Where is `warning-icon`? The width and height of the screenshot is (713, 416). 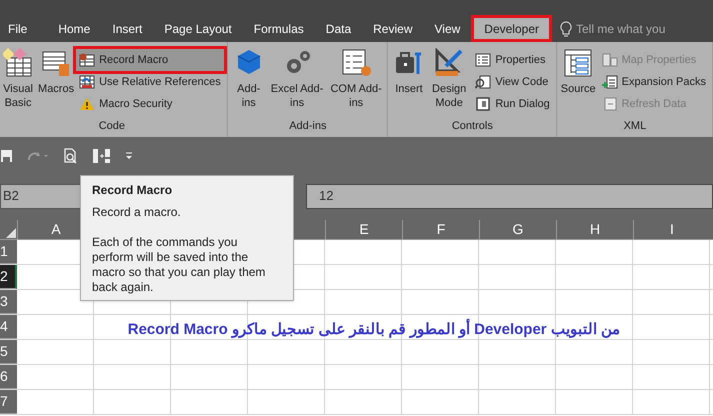
warning-icon is located at coordinates (87, 104).